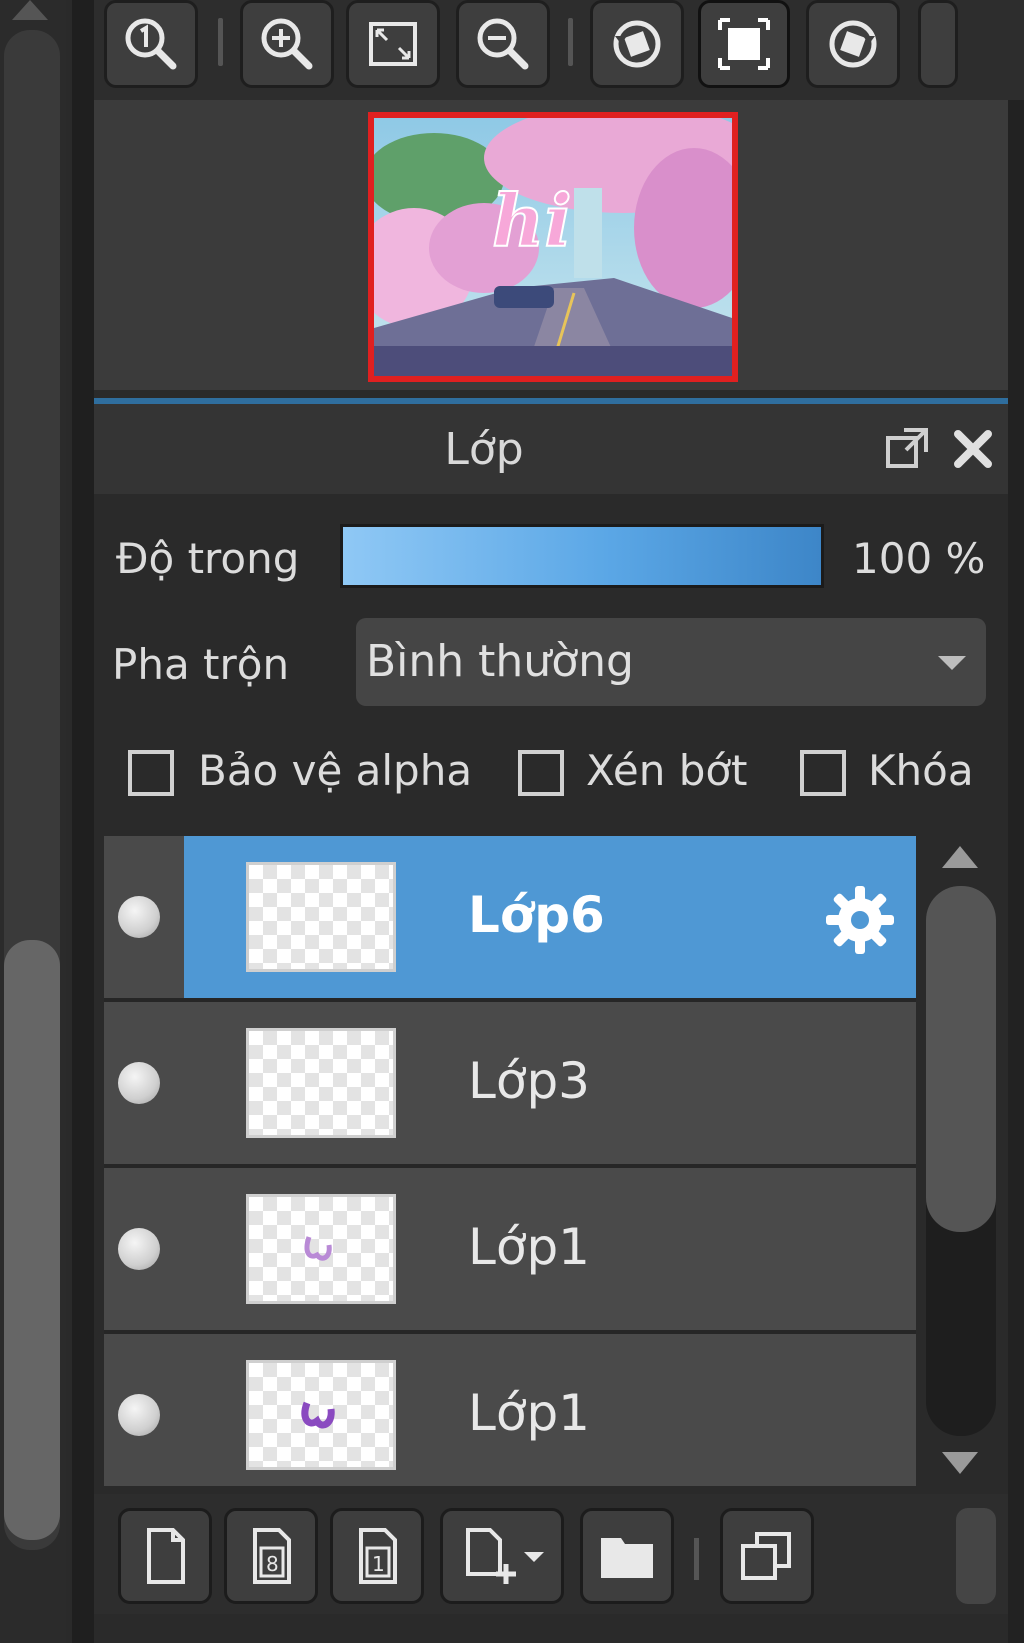 The image size is (1024, 1643). I want to click on opacity-value: 100 %, so click(919, 558).